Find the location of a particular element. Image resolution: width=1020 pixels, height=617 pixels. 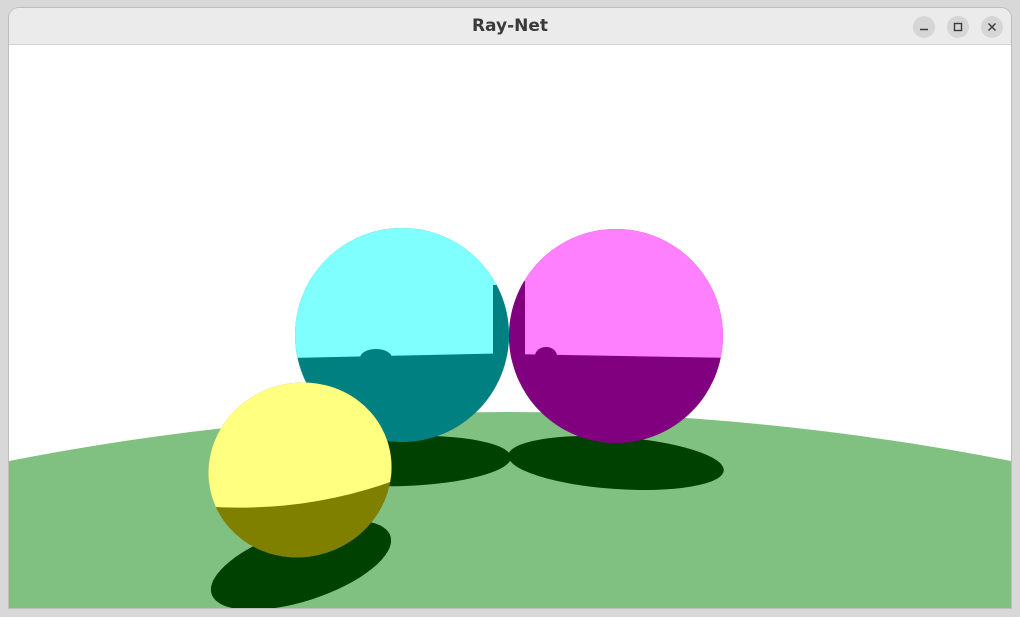

maximize-icon is located at coordinates (958, 27).